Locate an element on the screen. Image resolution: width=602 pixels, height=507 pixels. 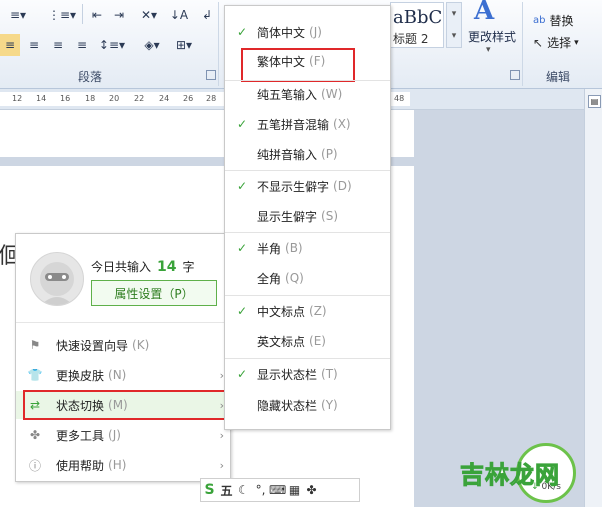
submenu-item-label: 中文标点 is located at coordinates (281, 311).